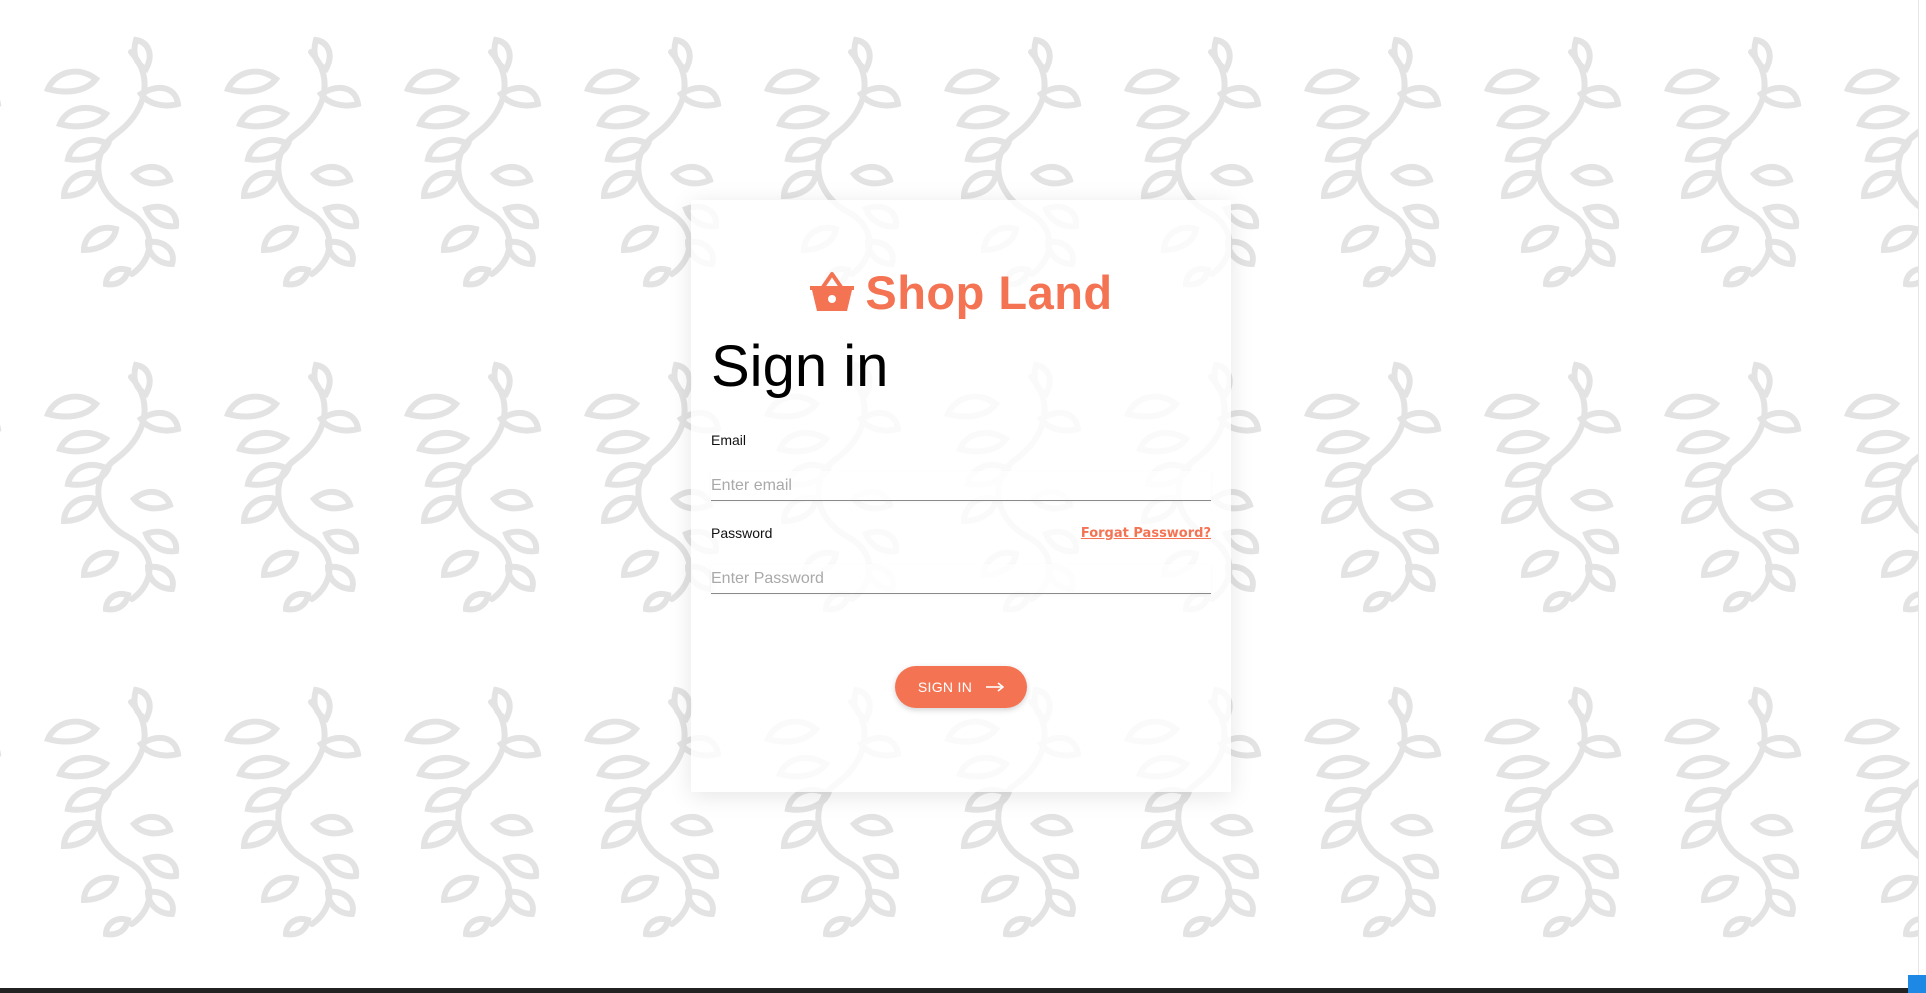  I want to click on sign-in-button: SIGN IN, so click(961, 687).